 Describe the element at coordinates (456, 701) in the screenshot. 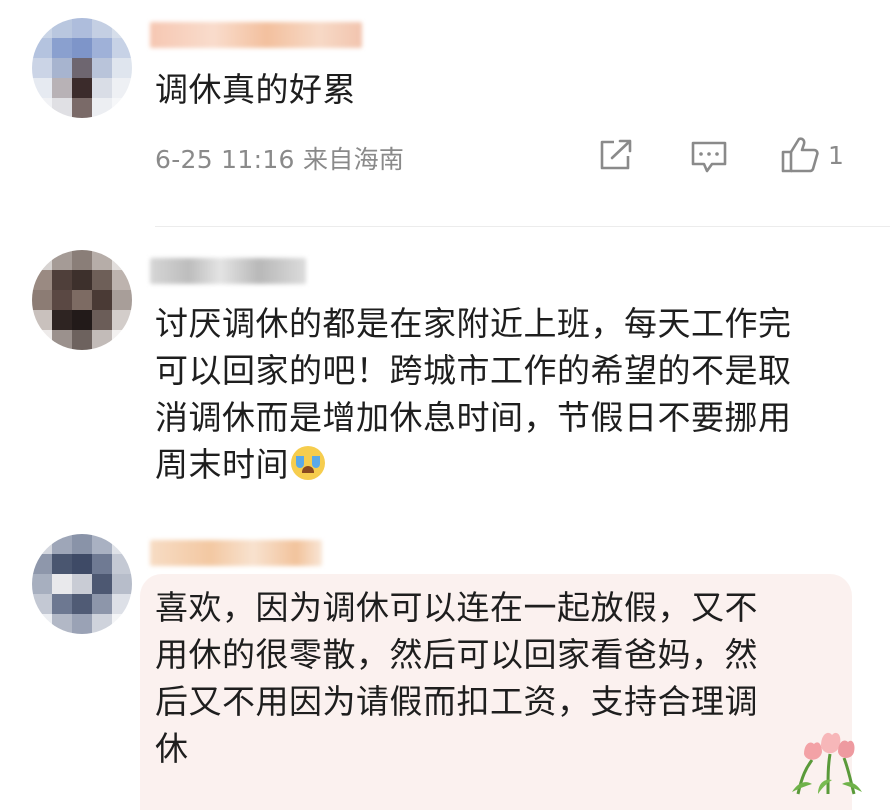

I see `comment-text-line: 后又不用因为请假而扣工资，支持合理调` at that location.